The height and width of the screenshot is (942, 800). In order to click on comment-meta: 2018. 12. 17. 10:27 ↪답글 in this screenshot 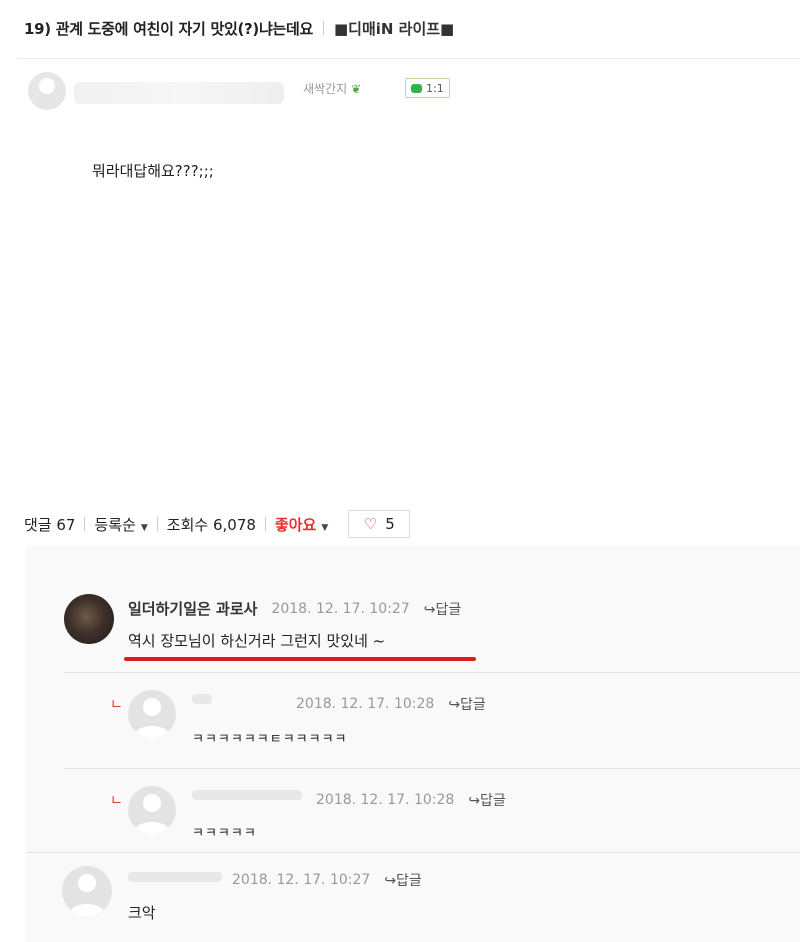, I will do `click(327, 880)`.